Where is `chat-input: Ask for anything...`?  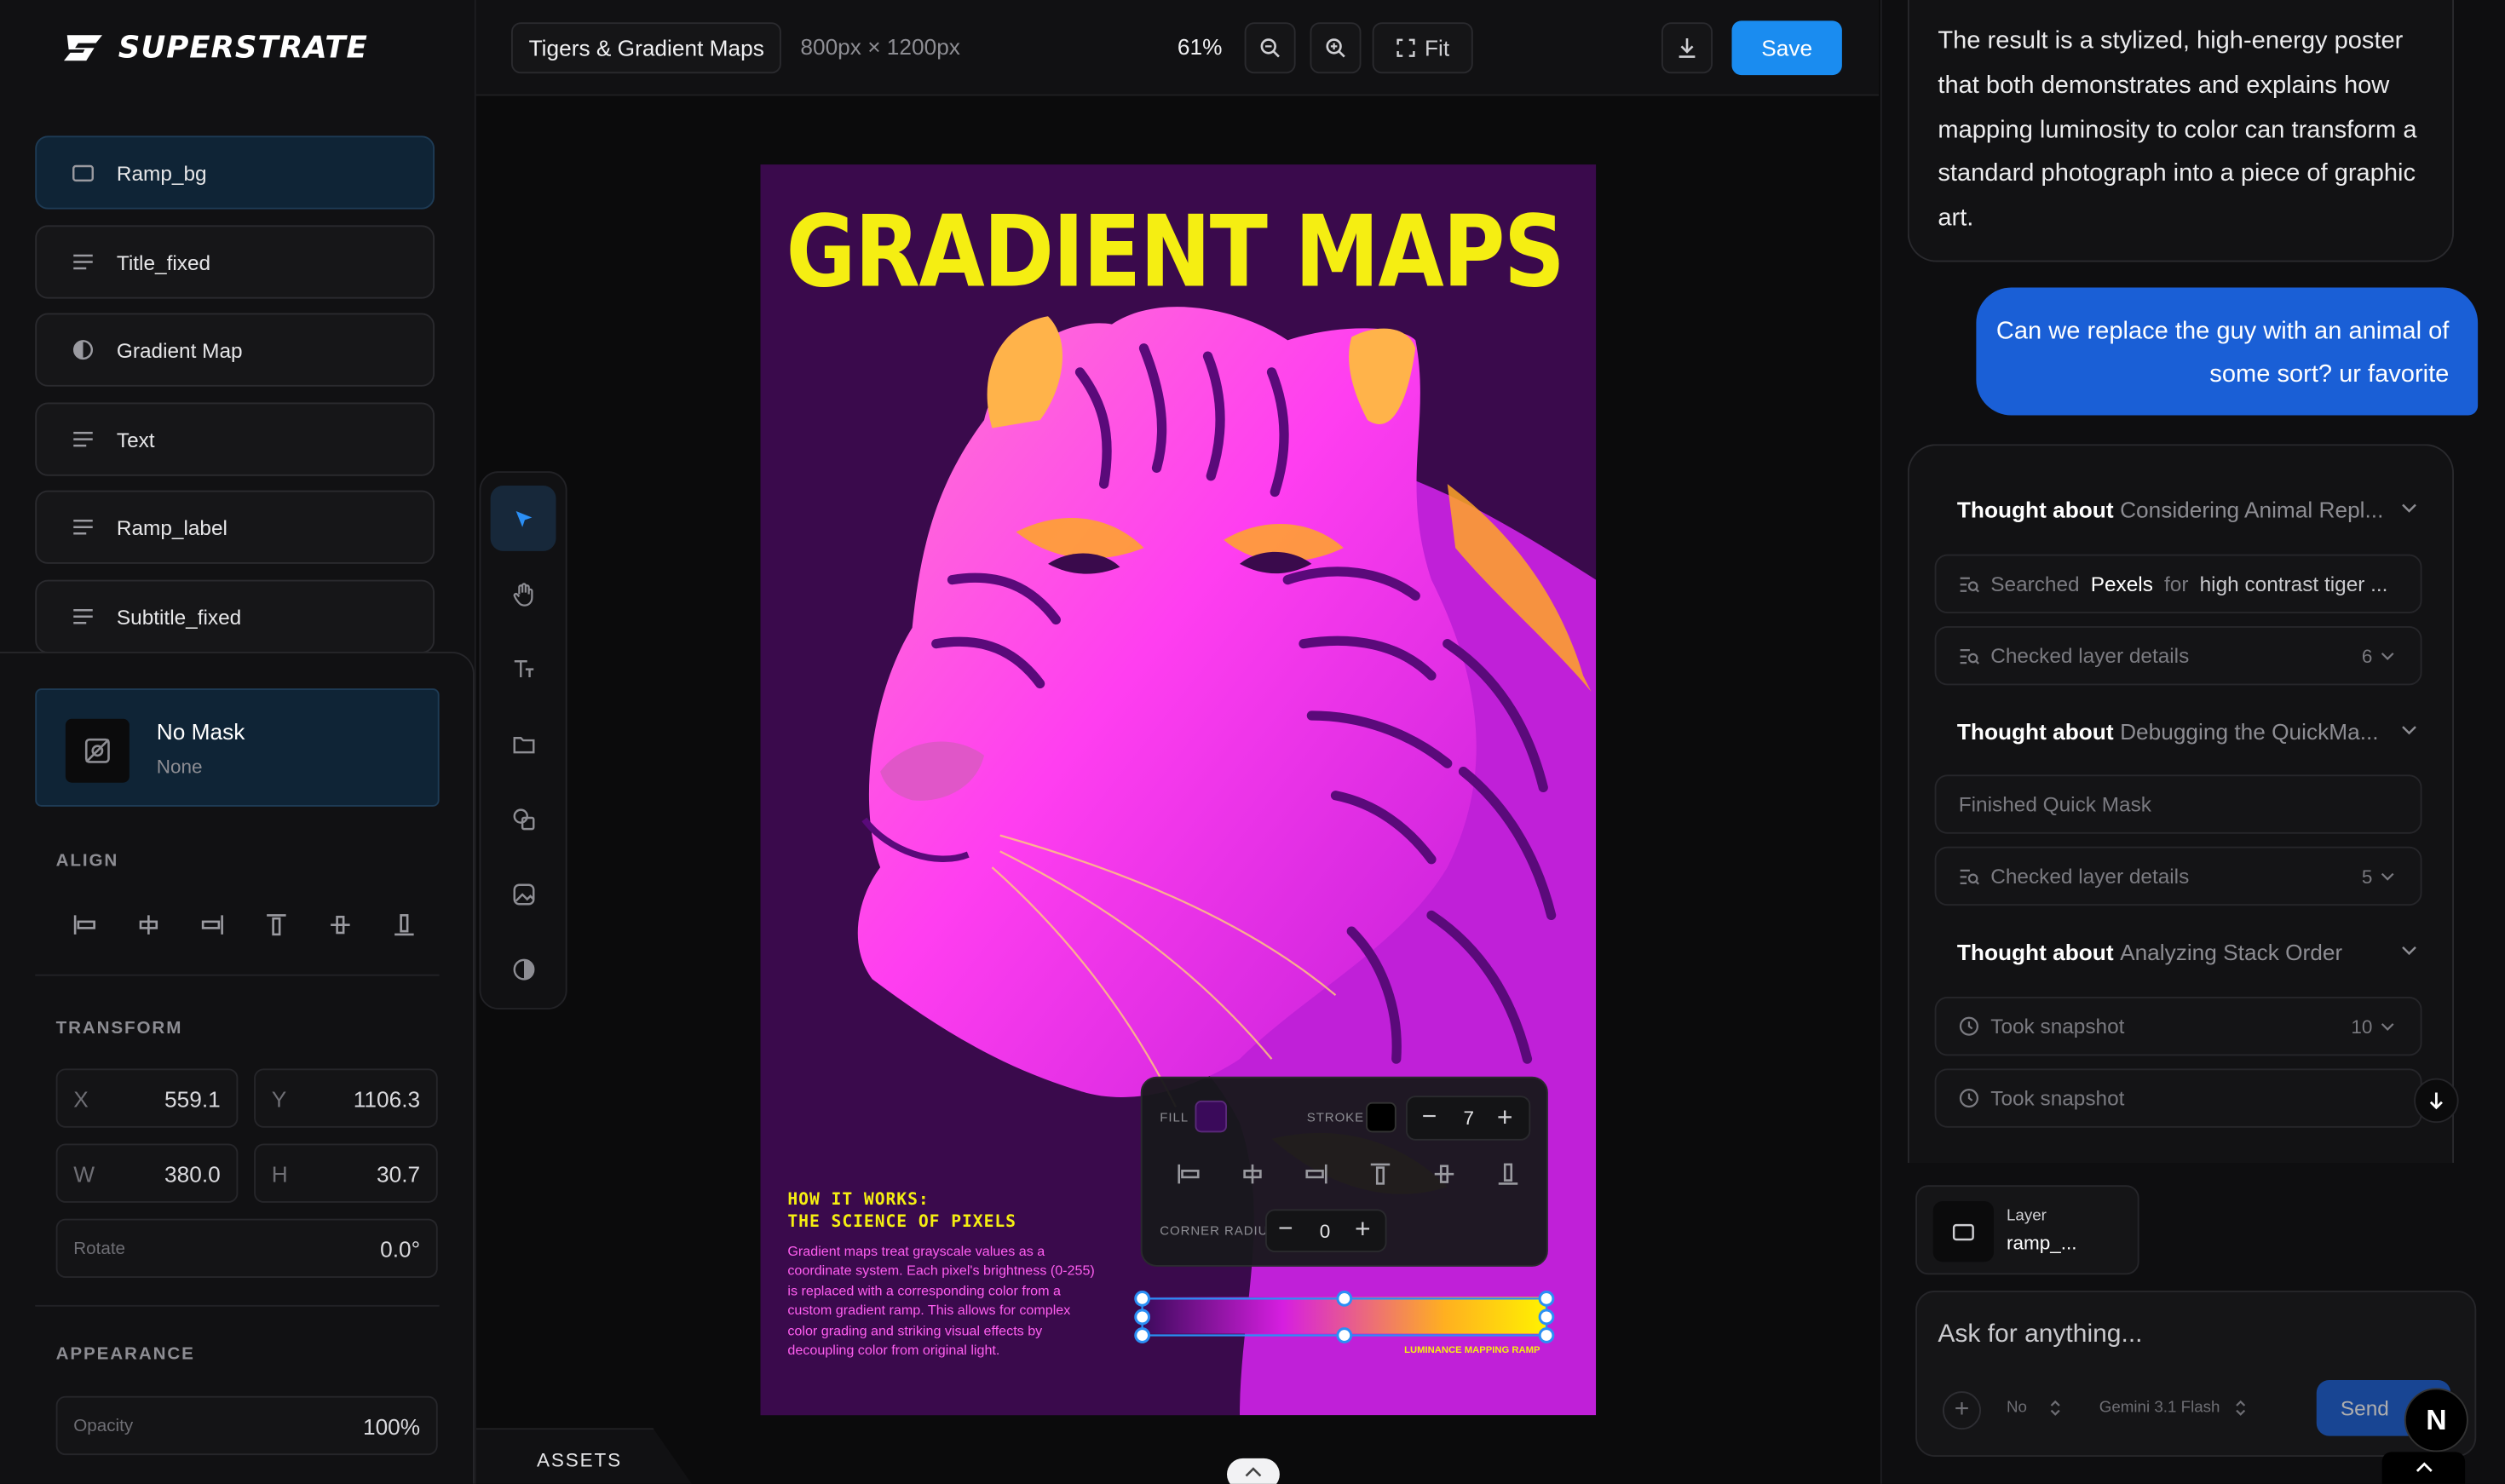
chat-input: Ask for anything... is located at coordinates (2040, 1335).